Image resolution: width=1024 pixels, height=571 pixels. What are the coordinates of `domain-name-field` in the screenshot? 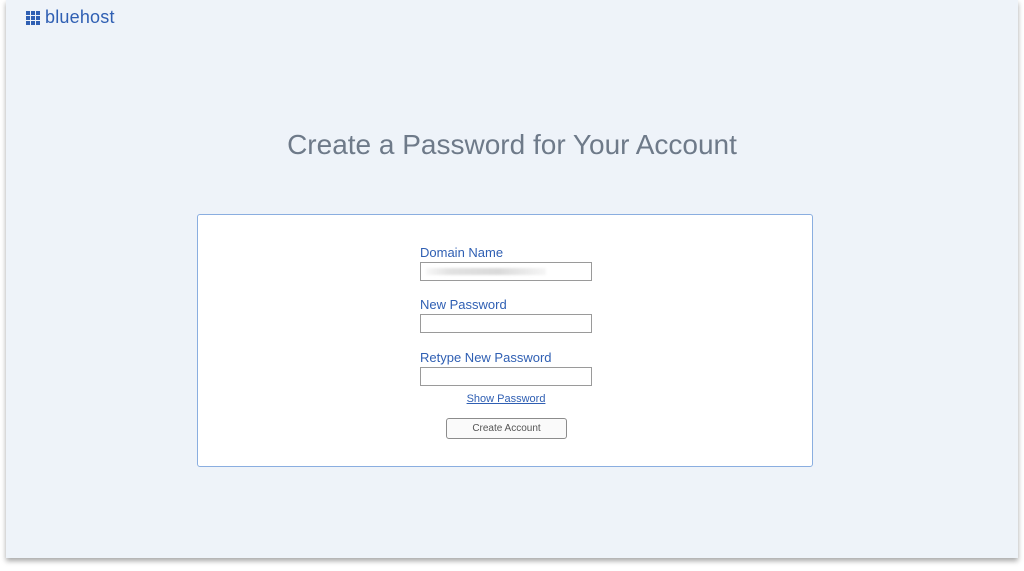 It's located at (506, 271).